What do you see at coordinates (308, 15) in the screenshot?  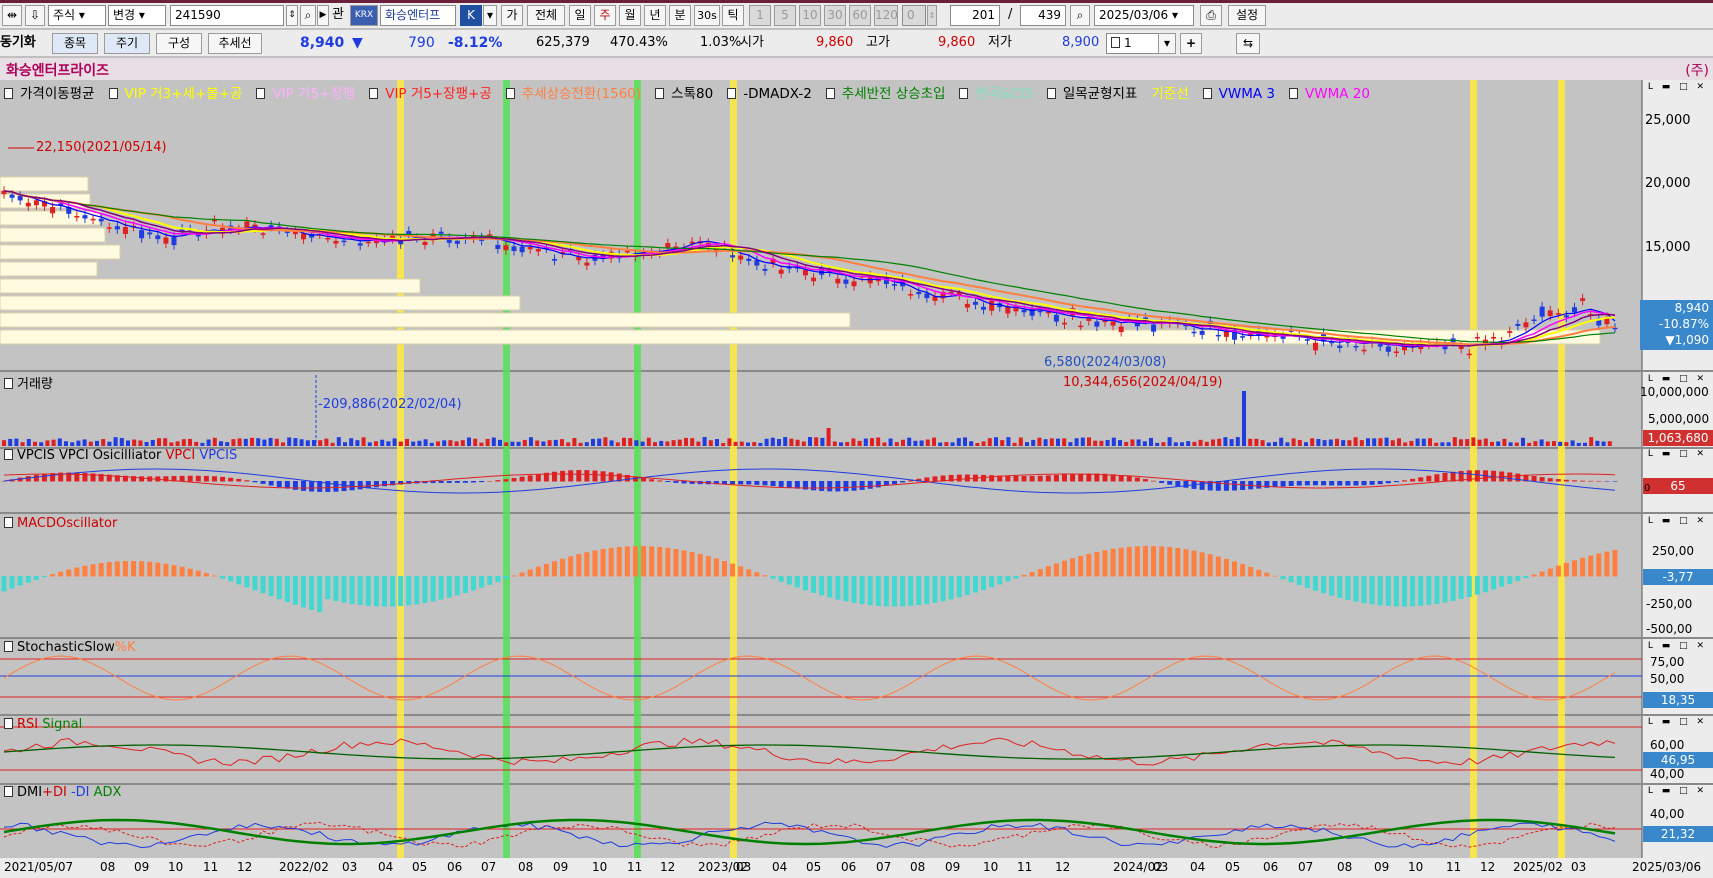 I see `search-icon: ⌕` at bounding box center [308, 15].